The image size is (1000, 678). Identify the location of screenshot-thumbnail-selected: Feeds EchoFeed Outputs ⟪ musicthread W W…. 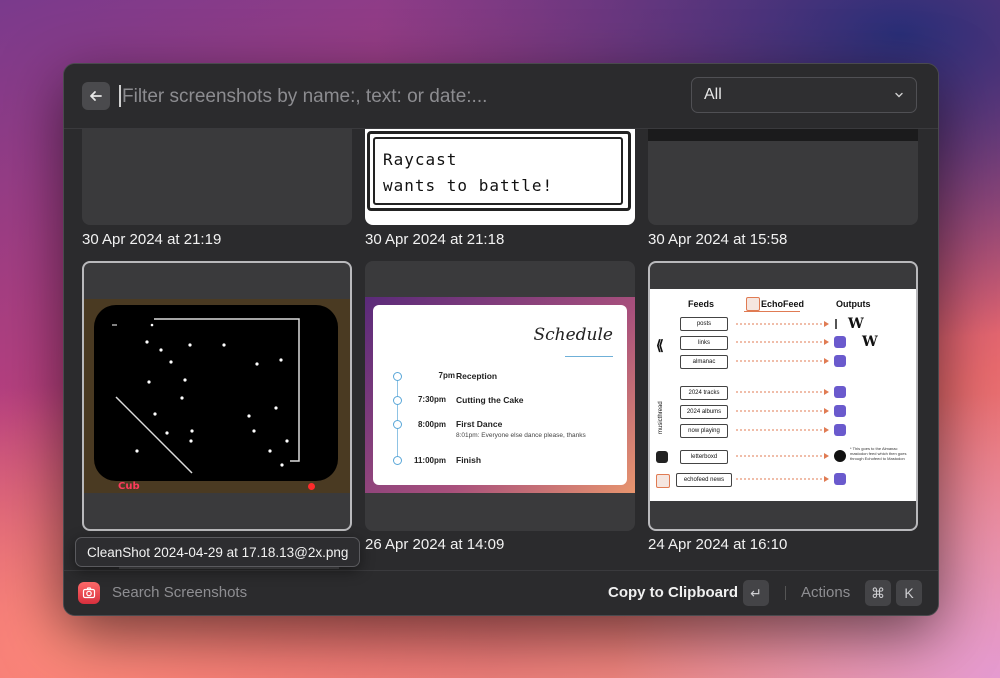
(783, 396).